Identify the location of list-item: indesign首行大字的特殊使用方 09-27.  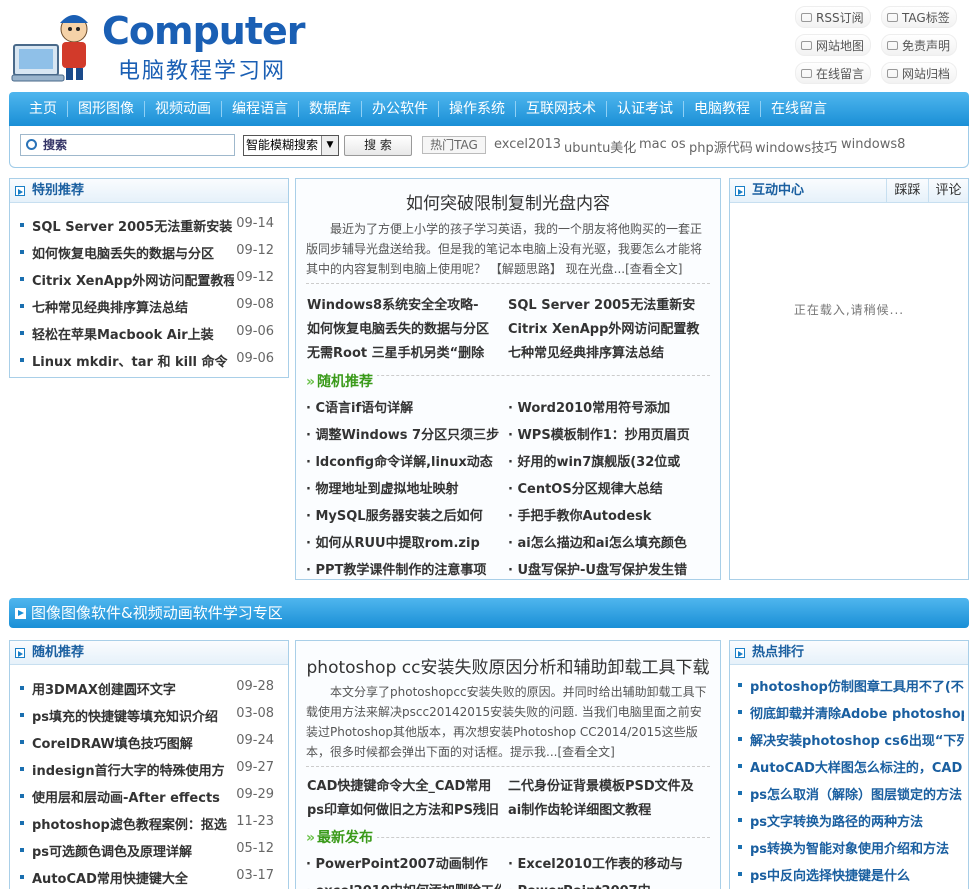
(150, 769).